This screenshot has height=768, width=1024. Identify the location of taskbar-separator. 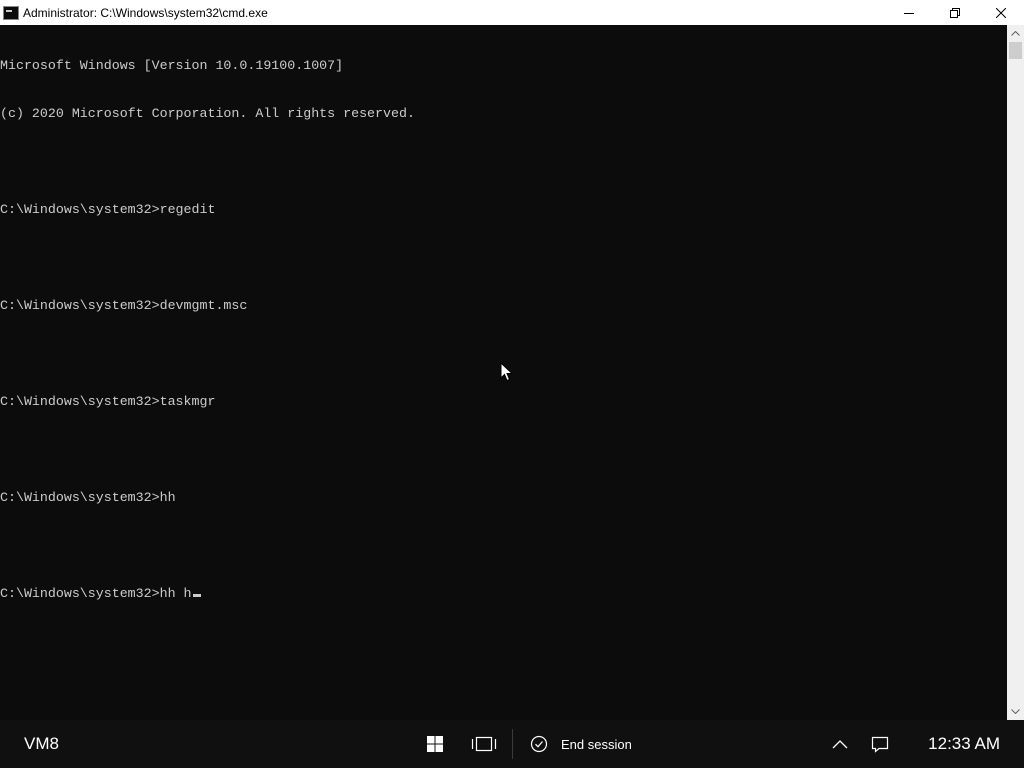
(512, 744).